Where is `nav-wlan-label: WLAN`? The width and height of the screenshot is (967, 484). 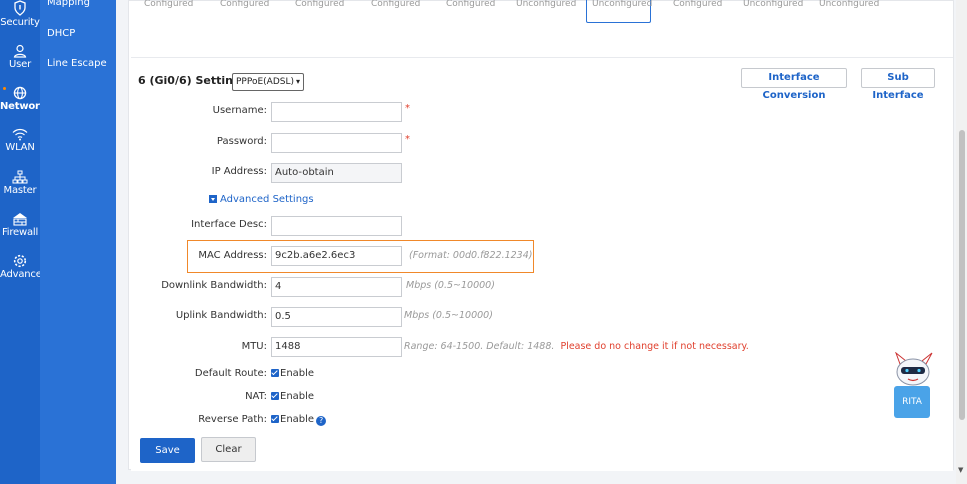 nav-wlan-label: WLAN is located at coordinates (20, 147).